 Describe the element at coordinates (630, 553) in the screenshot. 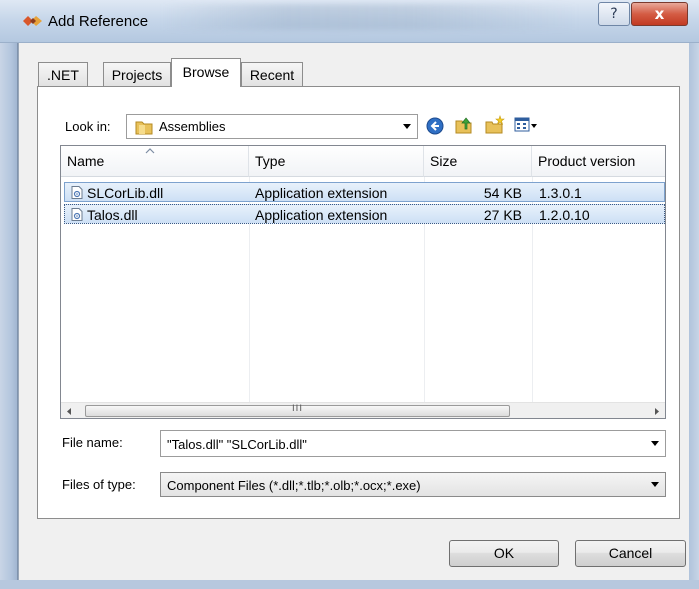

I see `cancel-button: Cancel` at that location.